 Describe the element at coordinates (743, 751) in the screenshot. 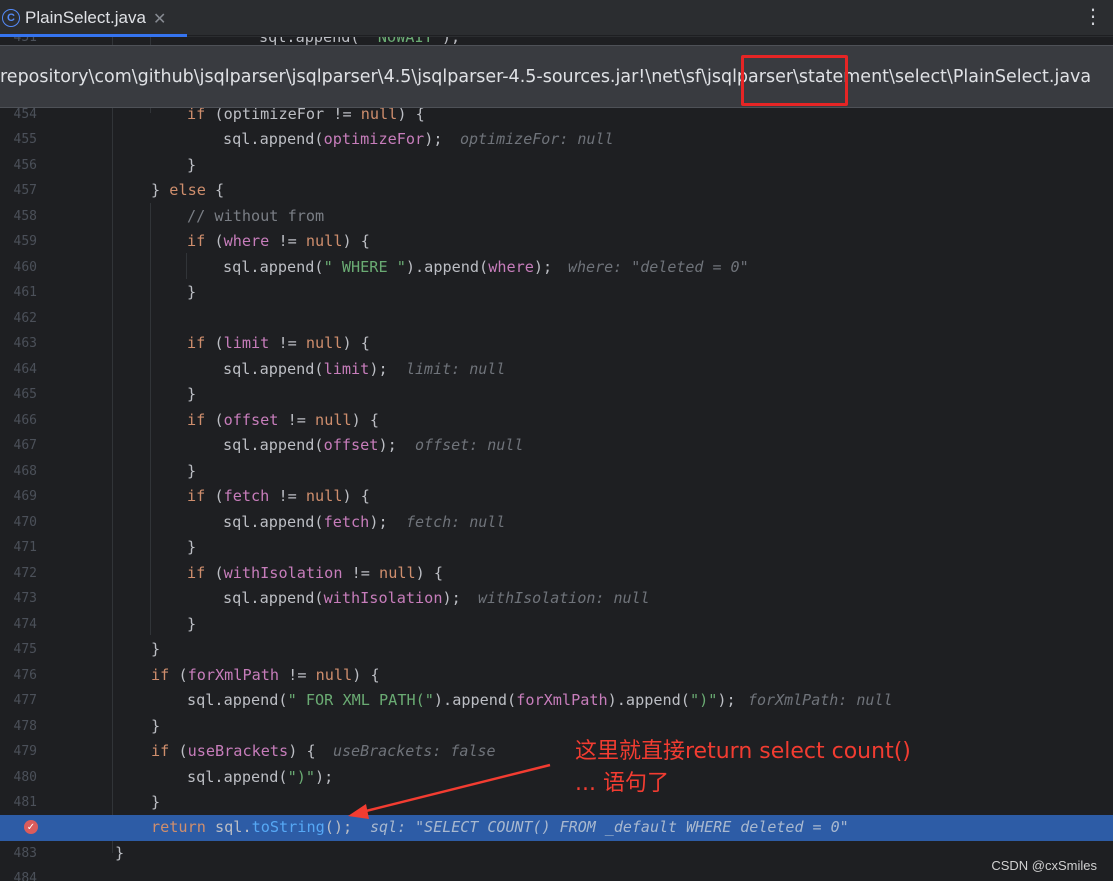

I see `annotation-line-1: 这里就直接return select count()` at that location.